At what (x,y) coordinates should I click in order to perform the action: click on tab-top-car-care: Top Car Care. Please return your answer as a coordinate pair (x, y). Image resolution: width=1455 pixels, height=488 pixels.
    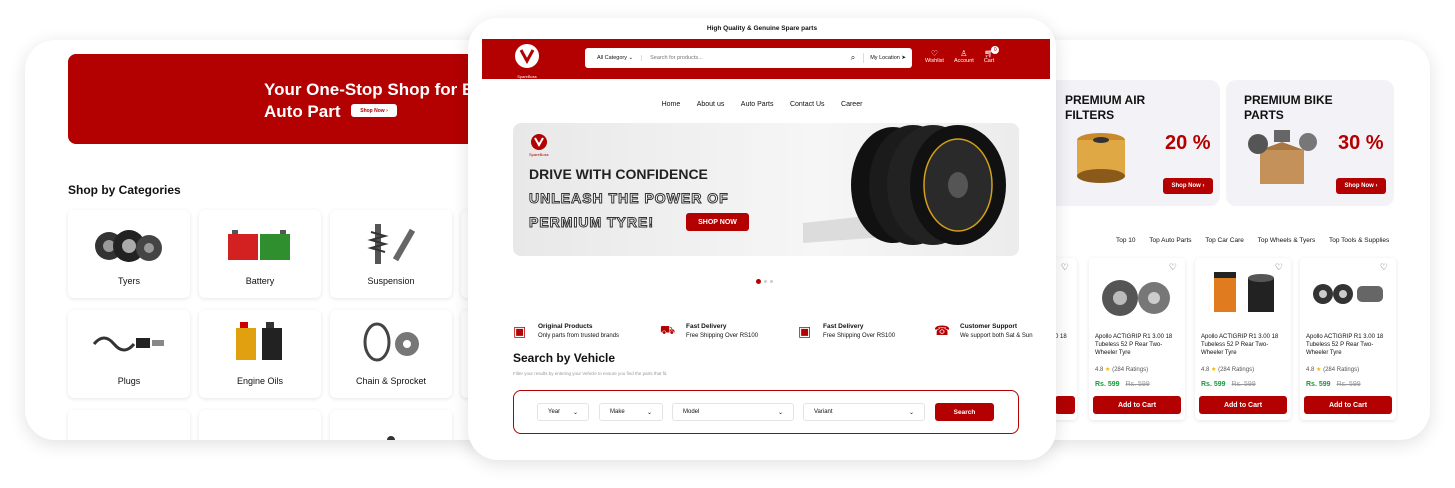
    Looking at the image, I should click on (1224, 240).